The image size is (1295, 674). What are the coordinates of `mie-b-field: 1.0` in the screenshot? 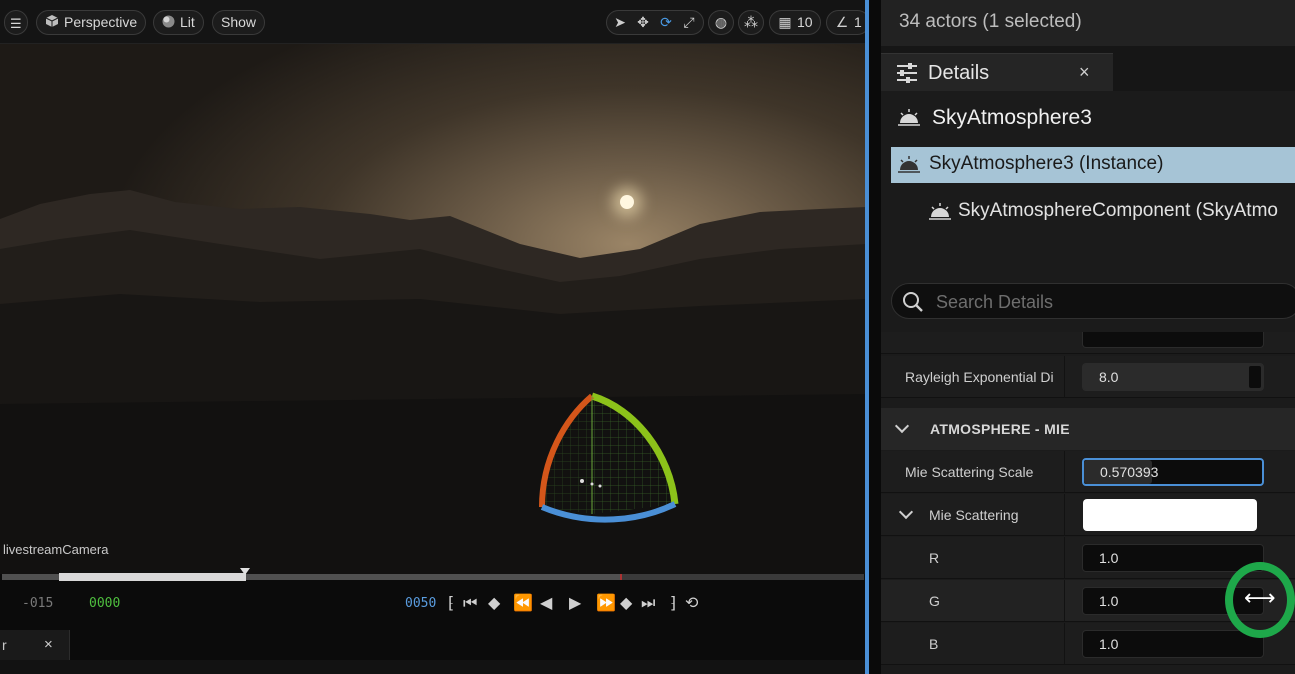 It's located at (1173, 644).